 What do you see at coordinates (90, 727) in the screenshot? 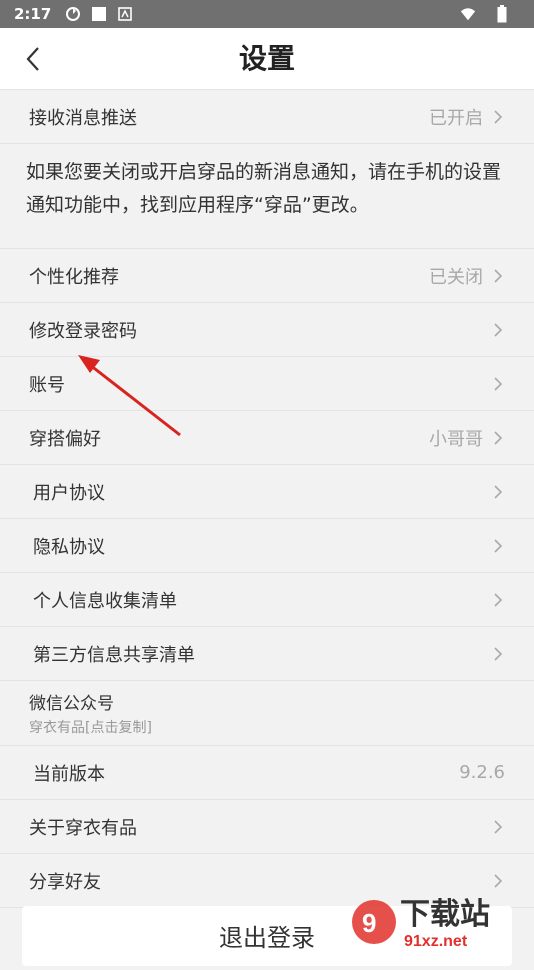
I see `copy-wechat-link: 穿衣有品[点击复制]` at bounding box center [90, 727].